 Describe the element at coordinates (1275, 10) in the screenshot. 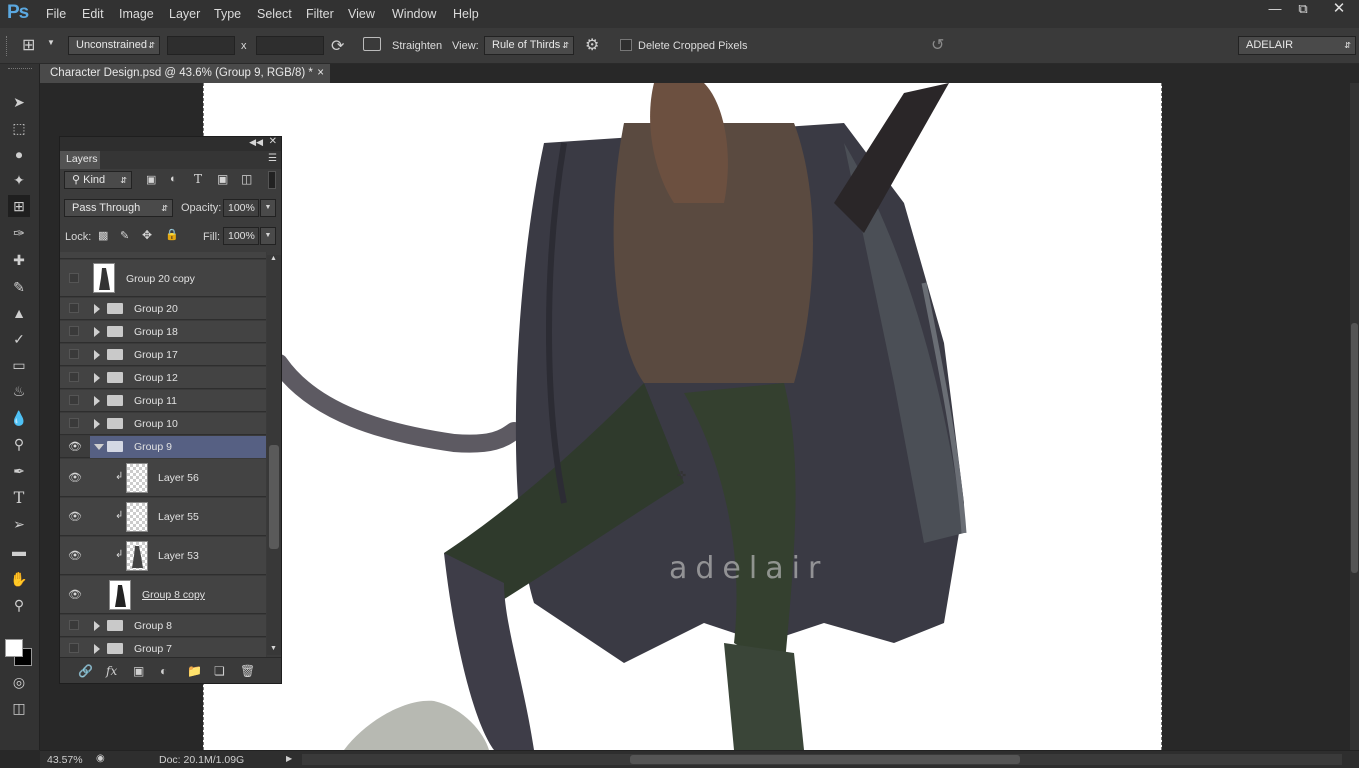

I see `minimize-icon: —` at that location.